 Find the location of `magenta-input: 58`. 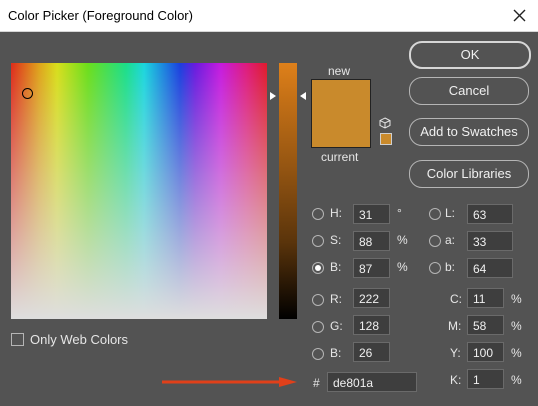

magenta-input: 58 is located at coordinates (485, 325).